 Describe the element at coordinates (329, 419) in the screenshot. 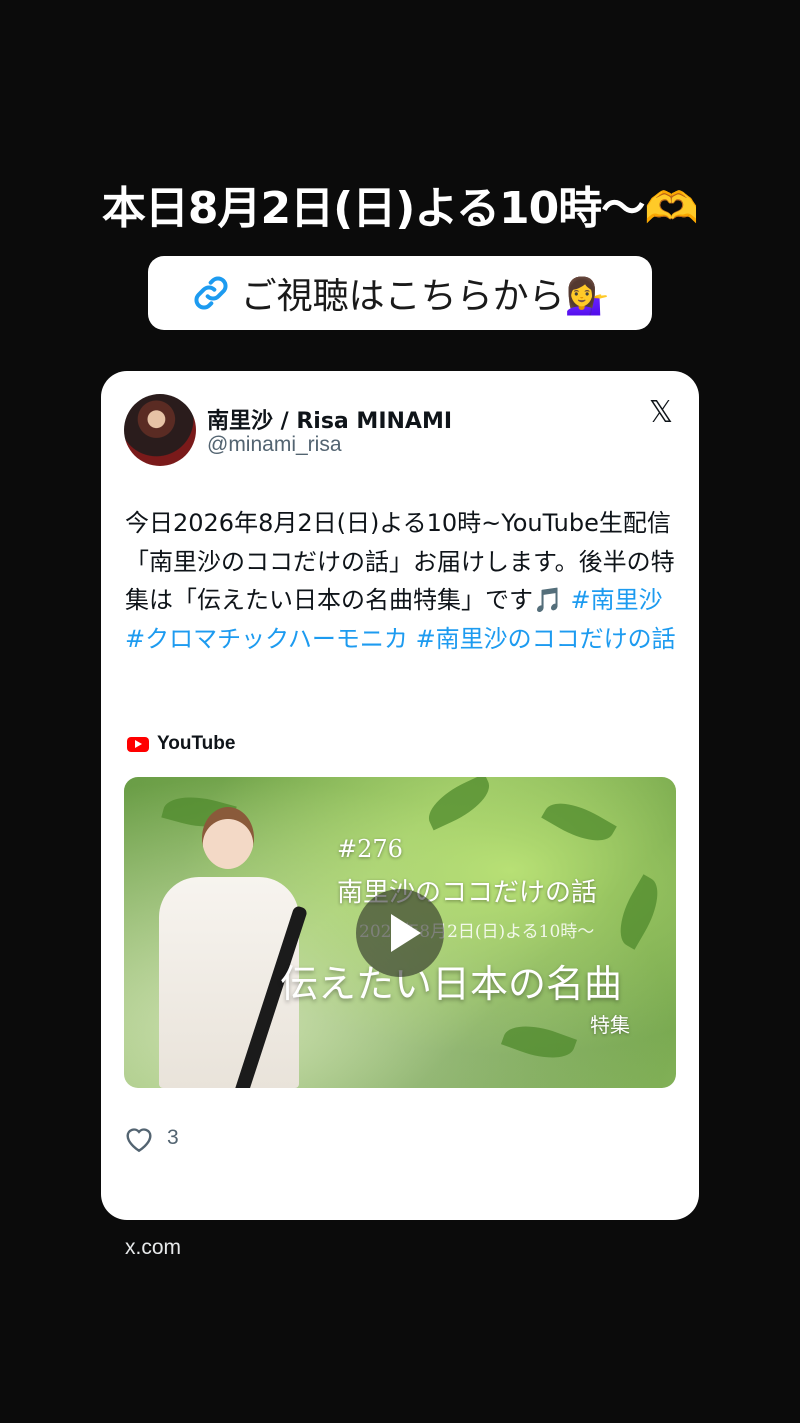

I see `user-name: 南里沙 / Risa MINAMI` at that location.